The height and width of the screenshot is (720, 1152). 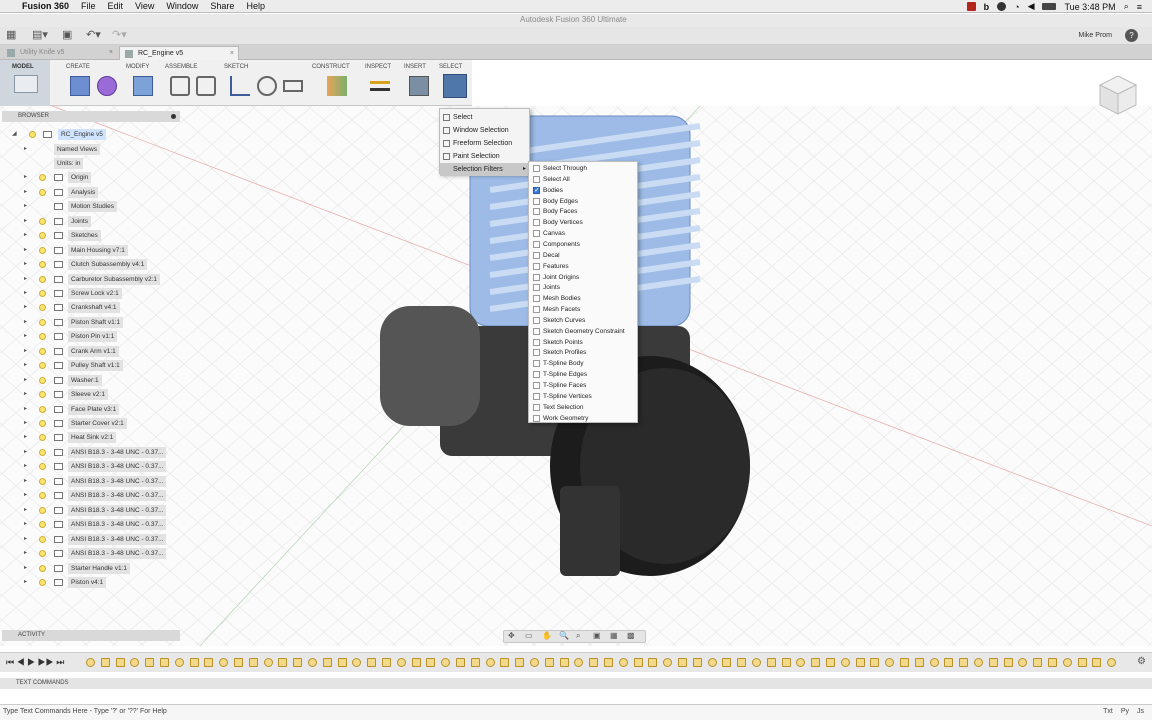 I want to click on group-insert: INSERT, so click(x=415, y=67).